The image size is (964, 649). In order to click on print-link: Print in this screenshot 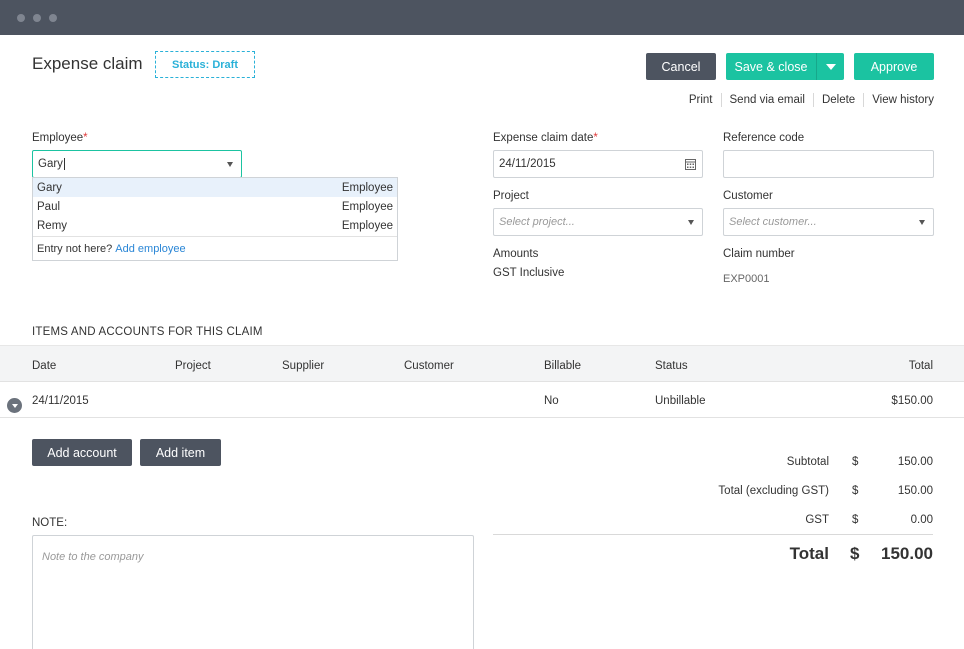, I will do `click(701, 100)`.